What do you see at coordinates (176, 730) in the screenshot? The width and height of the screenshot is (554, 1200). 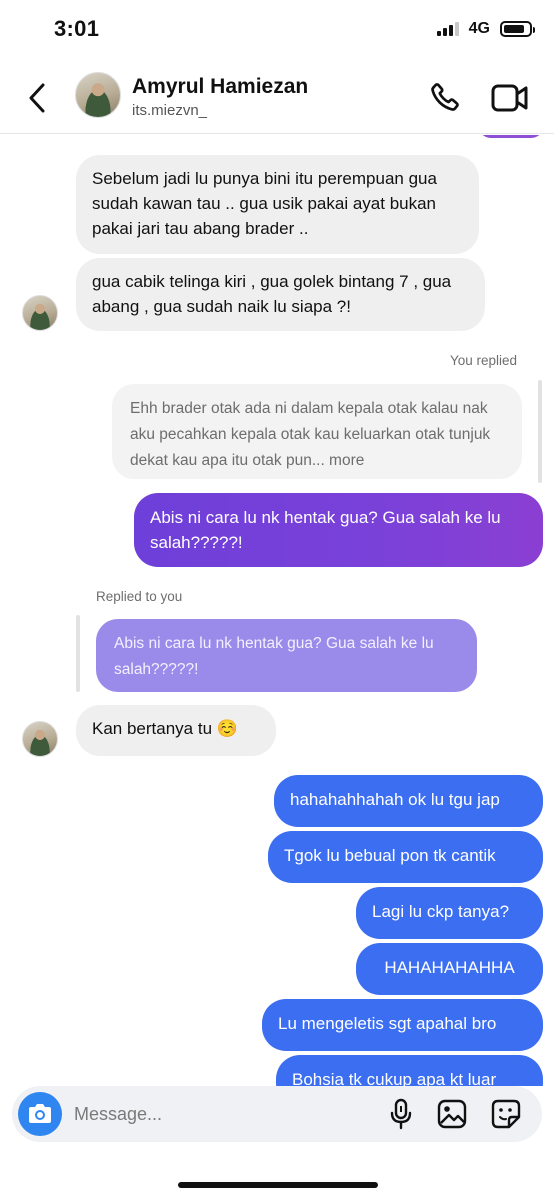 I see `incoming-message: Kan bertanya tu ☺️` at bounding box center [176, 730].